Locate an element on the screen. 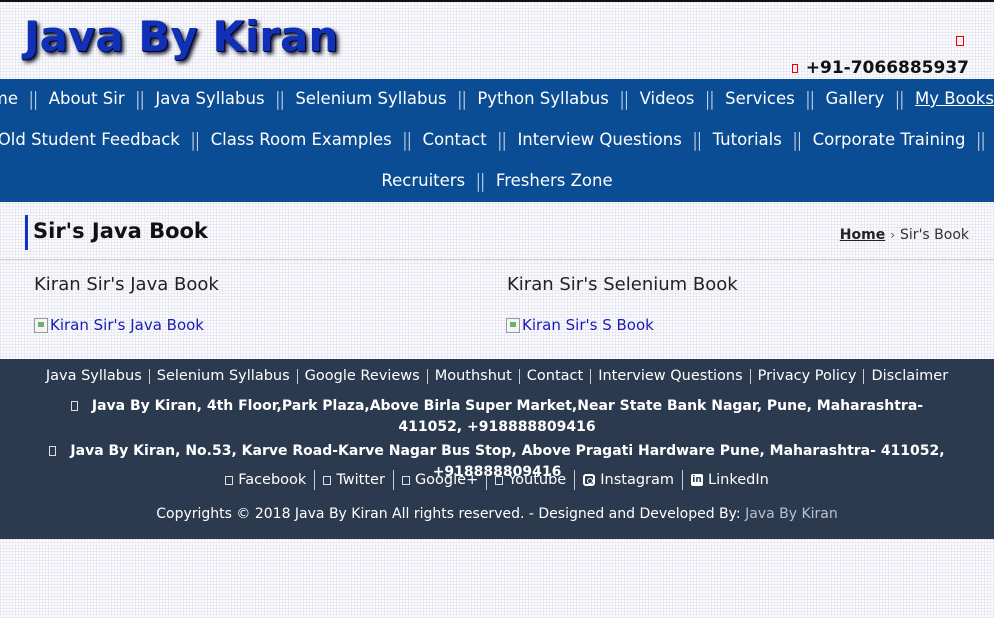  nav-gallery: Gallery is located at coordinates (855, 98).